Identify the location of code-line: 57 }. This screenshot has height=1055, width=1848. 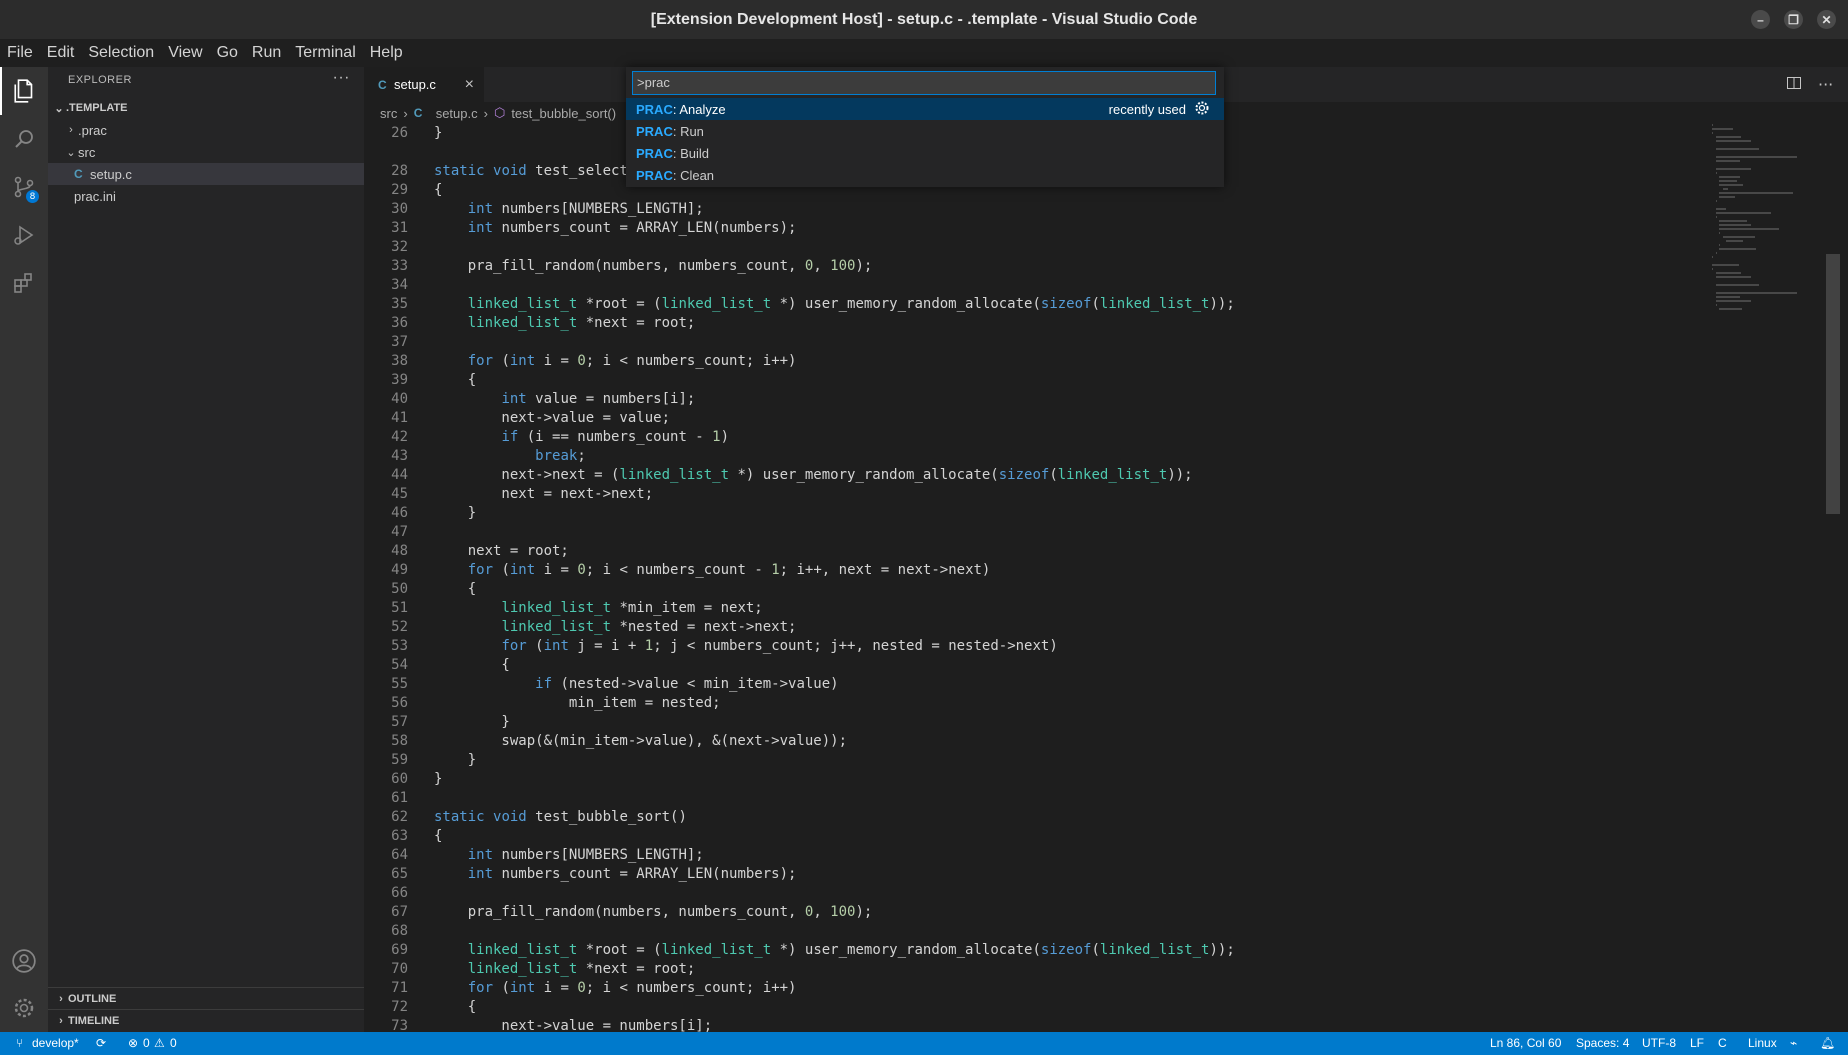
(1034, 722).